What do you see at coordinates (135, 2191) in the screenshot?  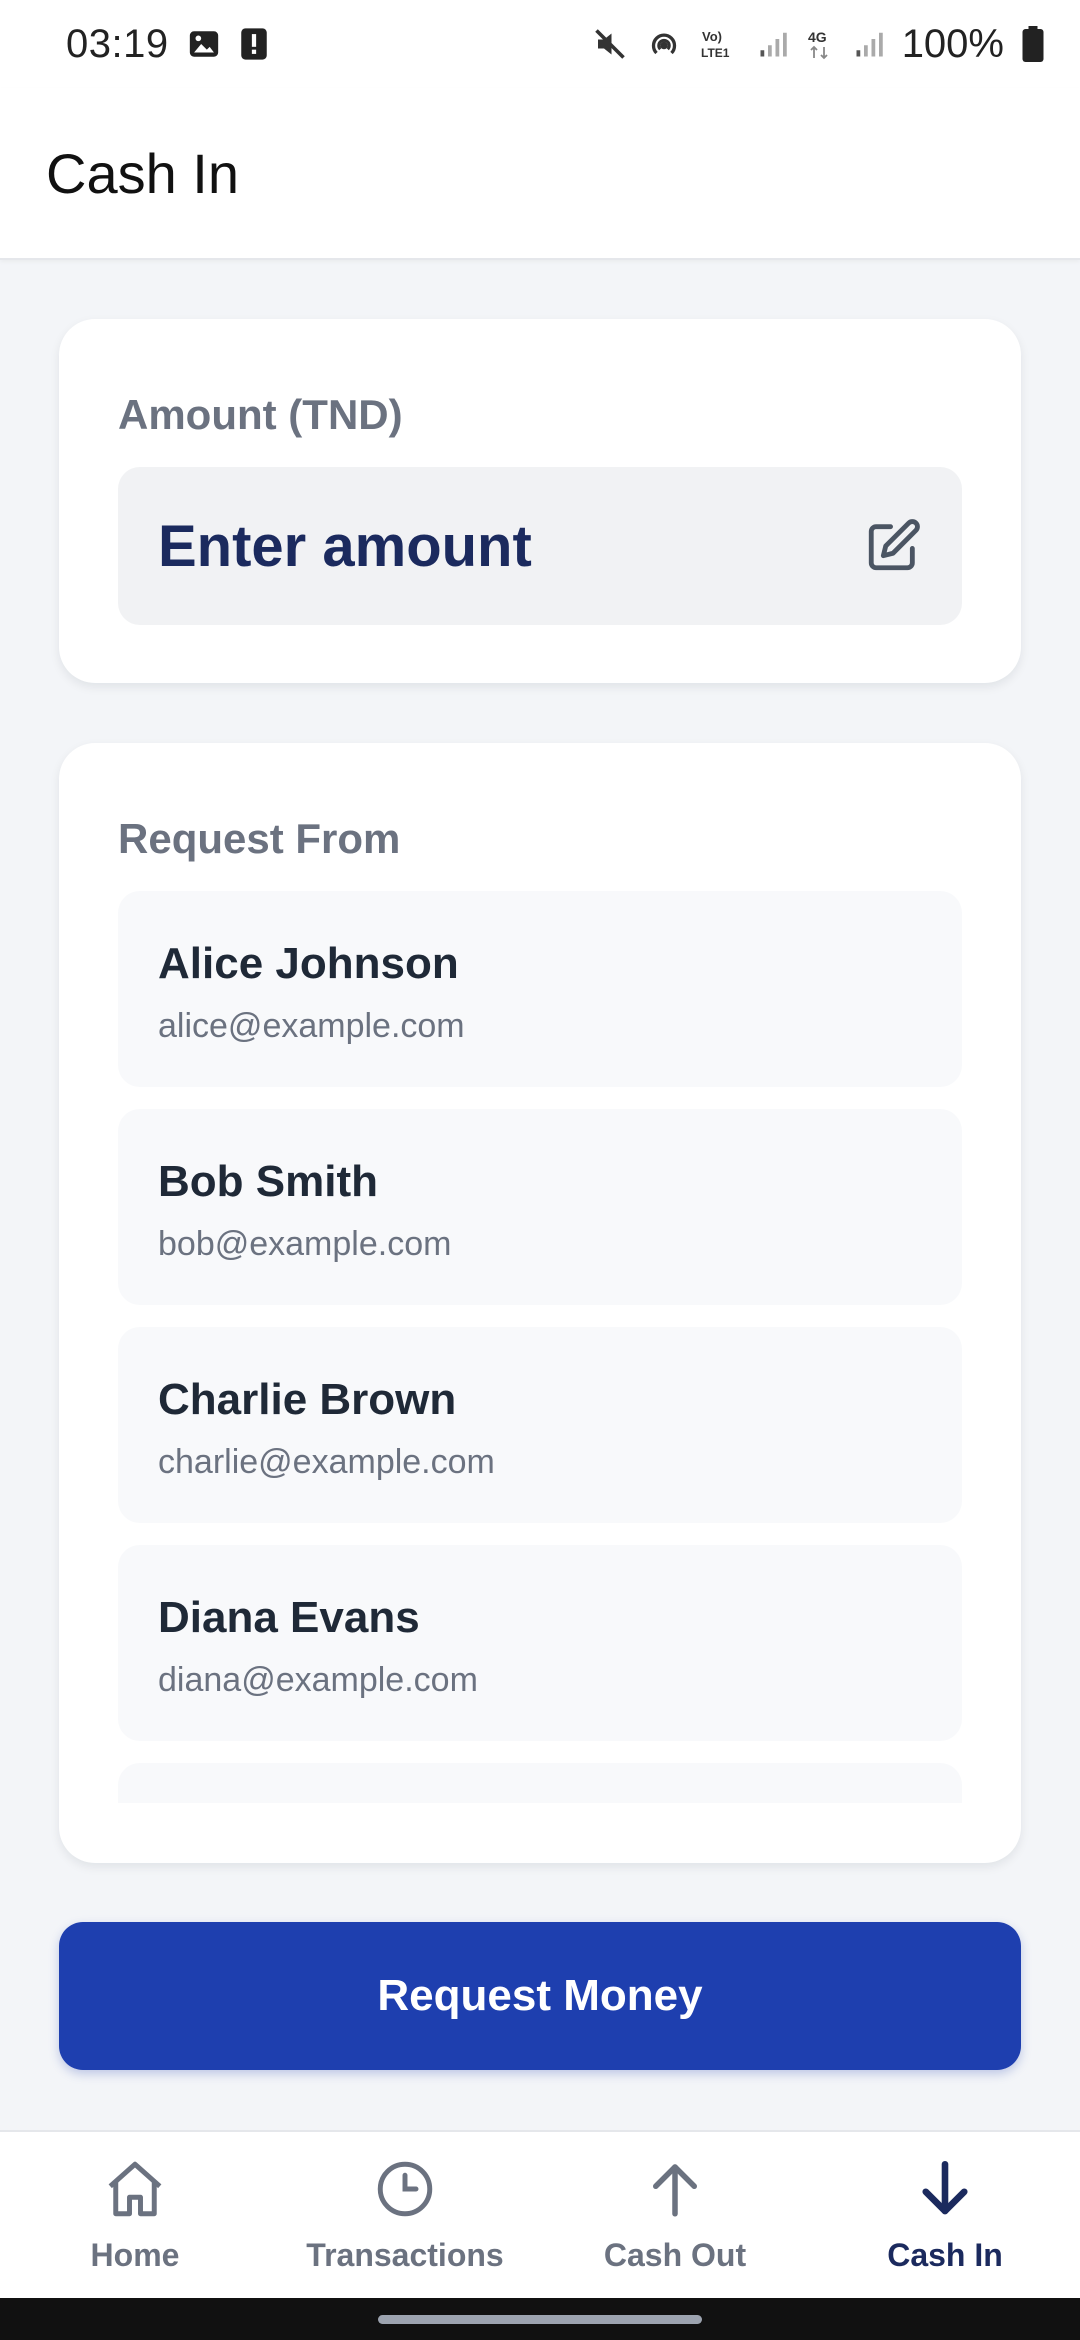 I see `home-icon` at bounding box center [135, 2191].